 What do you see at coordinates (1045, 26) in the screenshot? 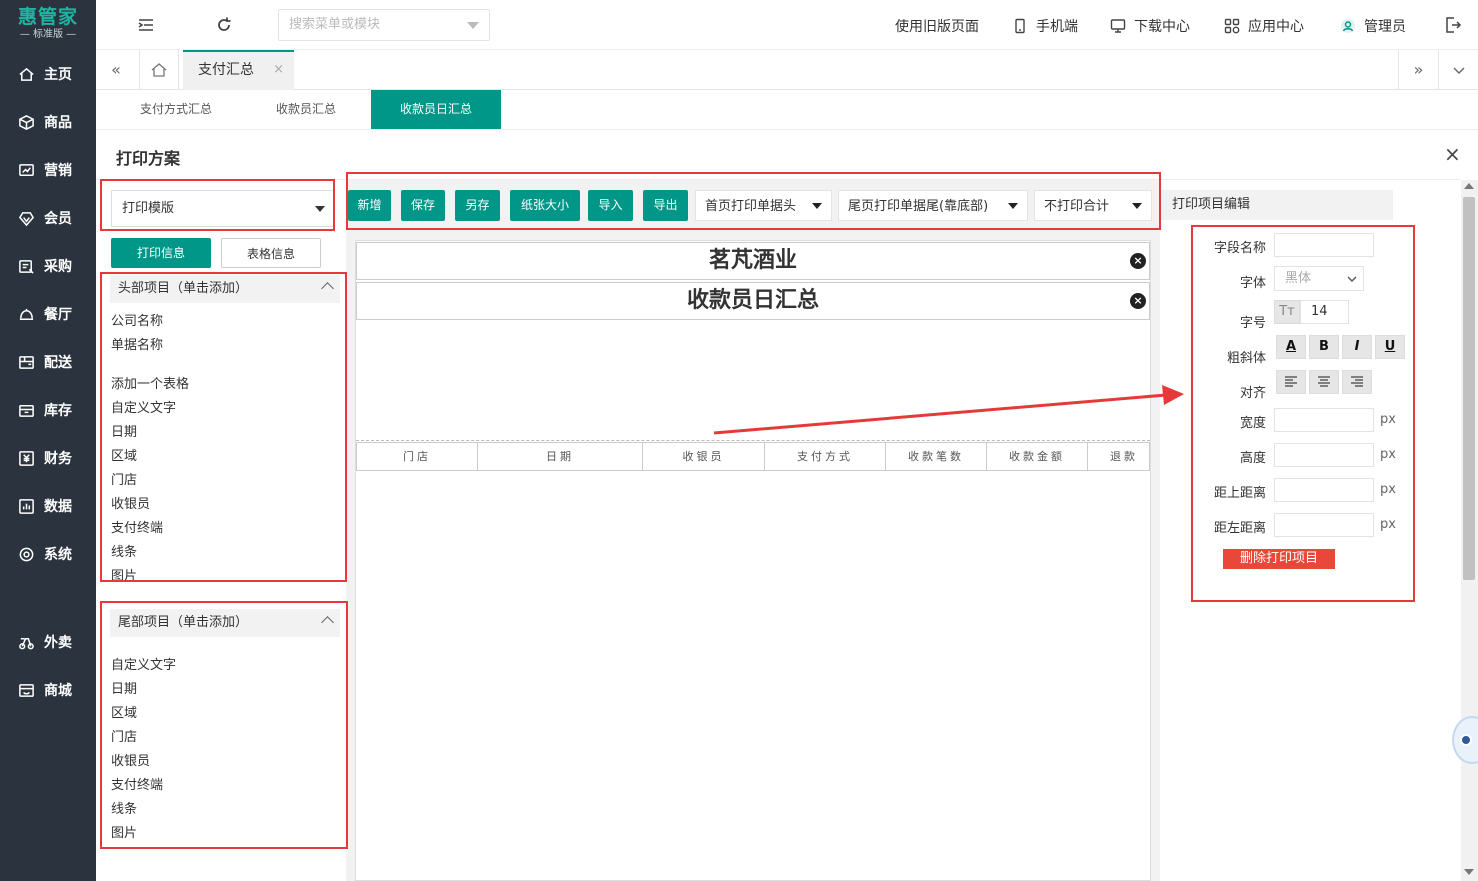
I see `mobile-link: 手机端` at bounding box center [1045, 26].